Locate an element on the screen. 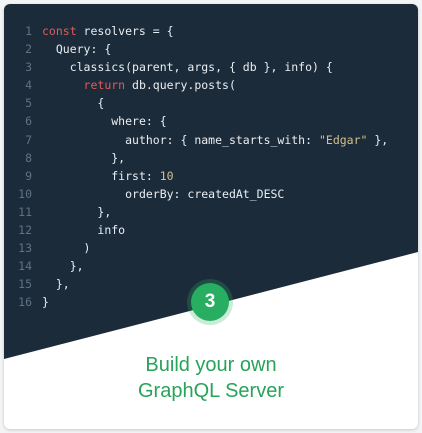 The width and height of the screenshot is (422, 433). code-text: { is located at coordinates (73, 103).